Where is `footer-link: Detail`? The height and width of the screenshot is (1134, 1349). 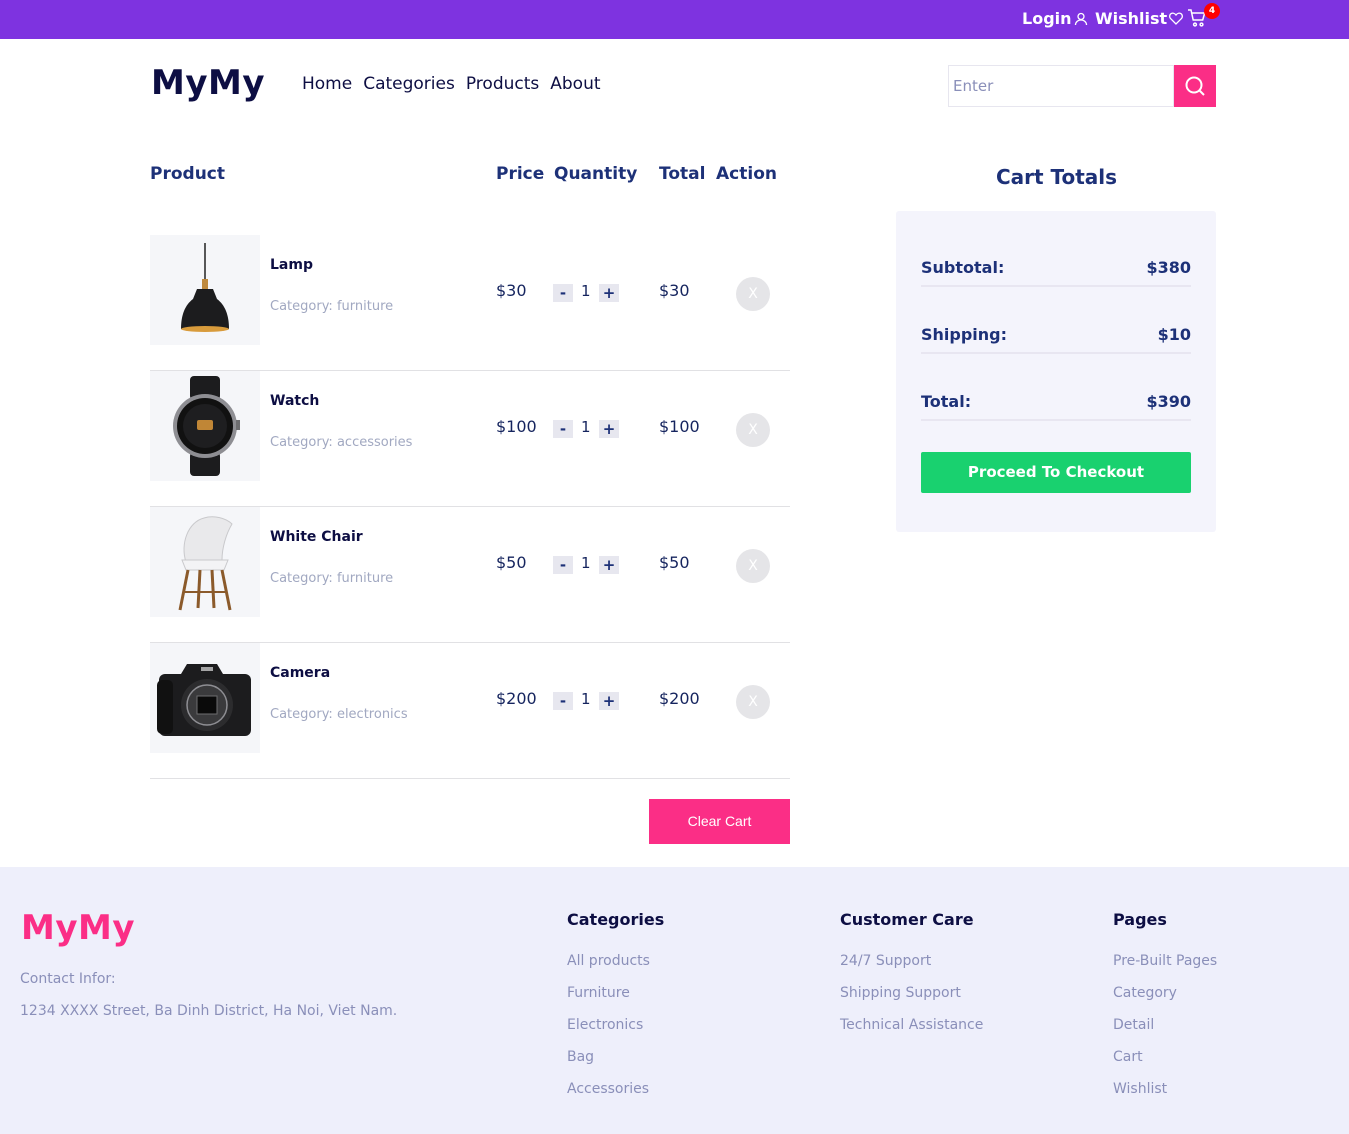
footer-link: Detail is located at coordinates (1133, 1025).